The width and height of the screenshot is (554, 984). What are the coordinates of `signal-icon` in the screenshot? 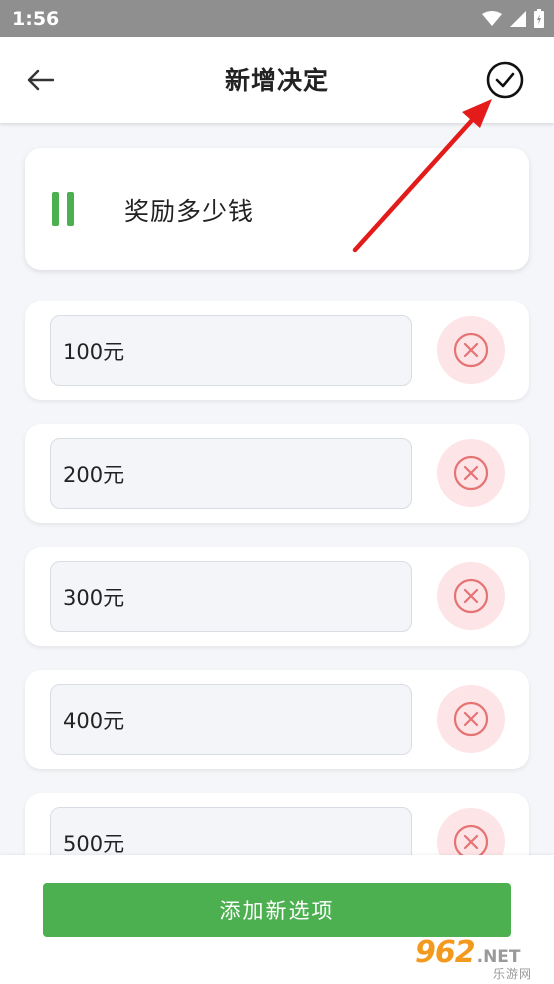 It's located at (518, 18).